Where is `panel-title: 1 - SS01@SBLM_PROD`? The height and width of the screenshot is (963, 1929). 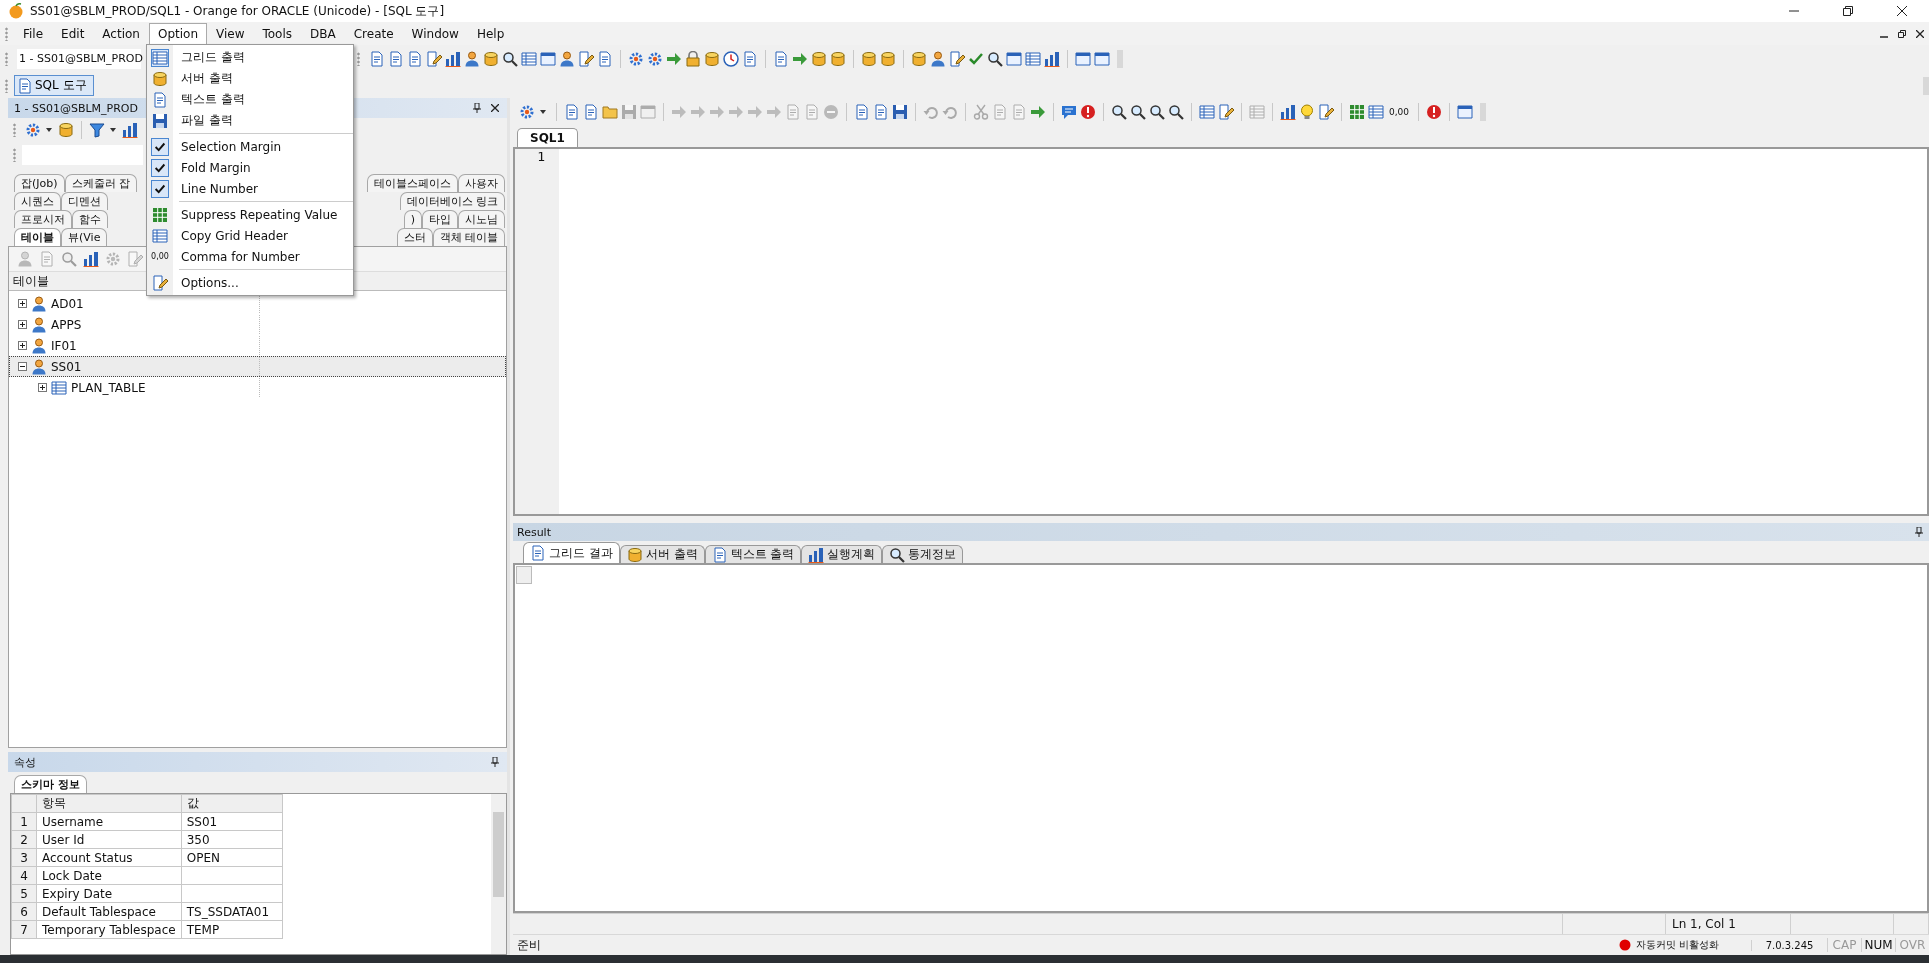
panel-title: 1 - SS01@SBLM_PROD is located at coordinates (76, 108).